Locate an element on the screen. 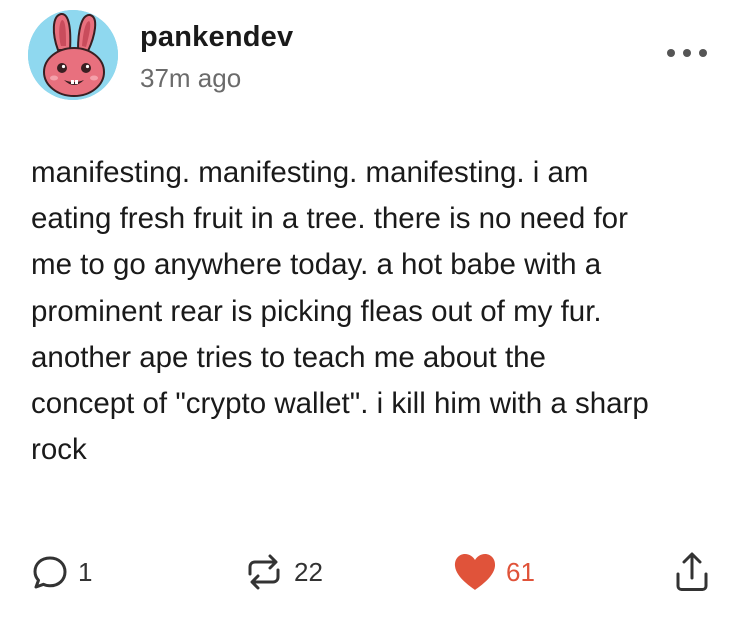 This screenshot has width=750, height=634. timestamp: 37m ago is located at coordinates (190, 78).